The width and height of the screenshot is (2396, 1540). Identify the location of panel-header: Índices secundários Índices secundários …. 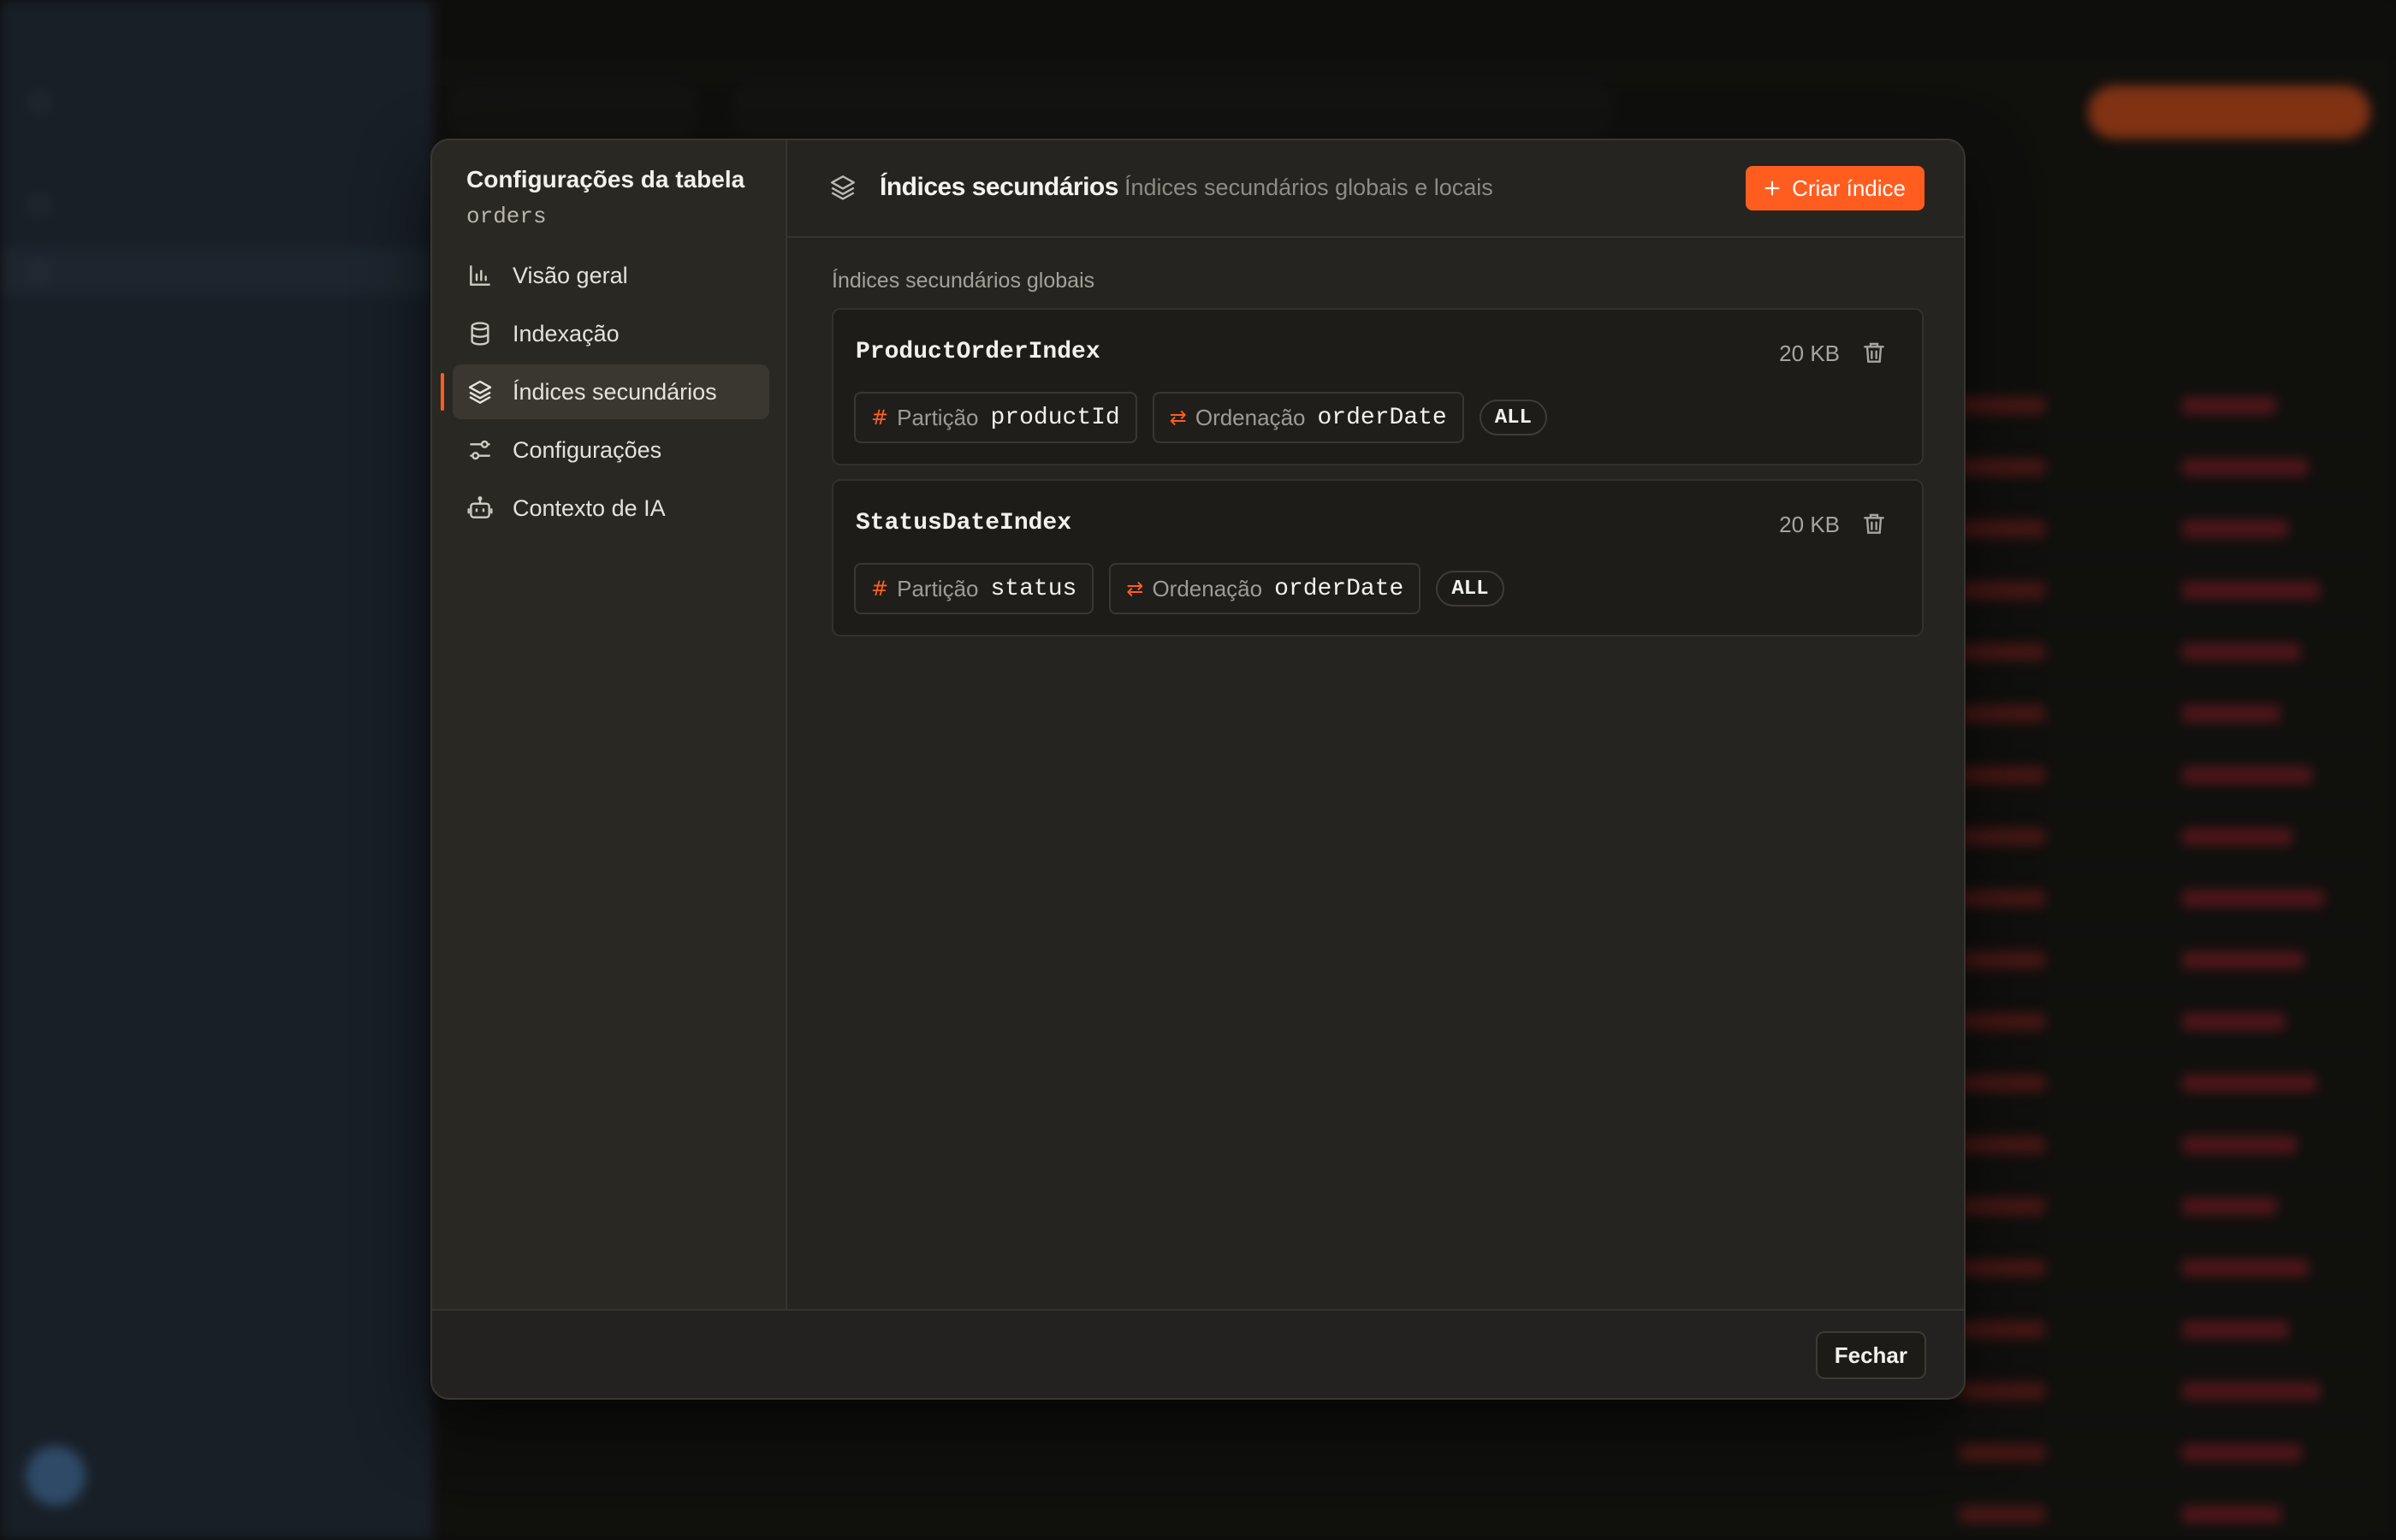
(1375, 189).